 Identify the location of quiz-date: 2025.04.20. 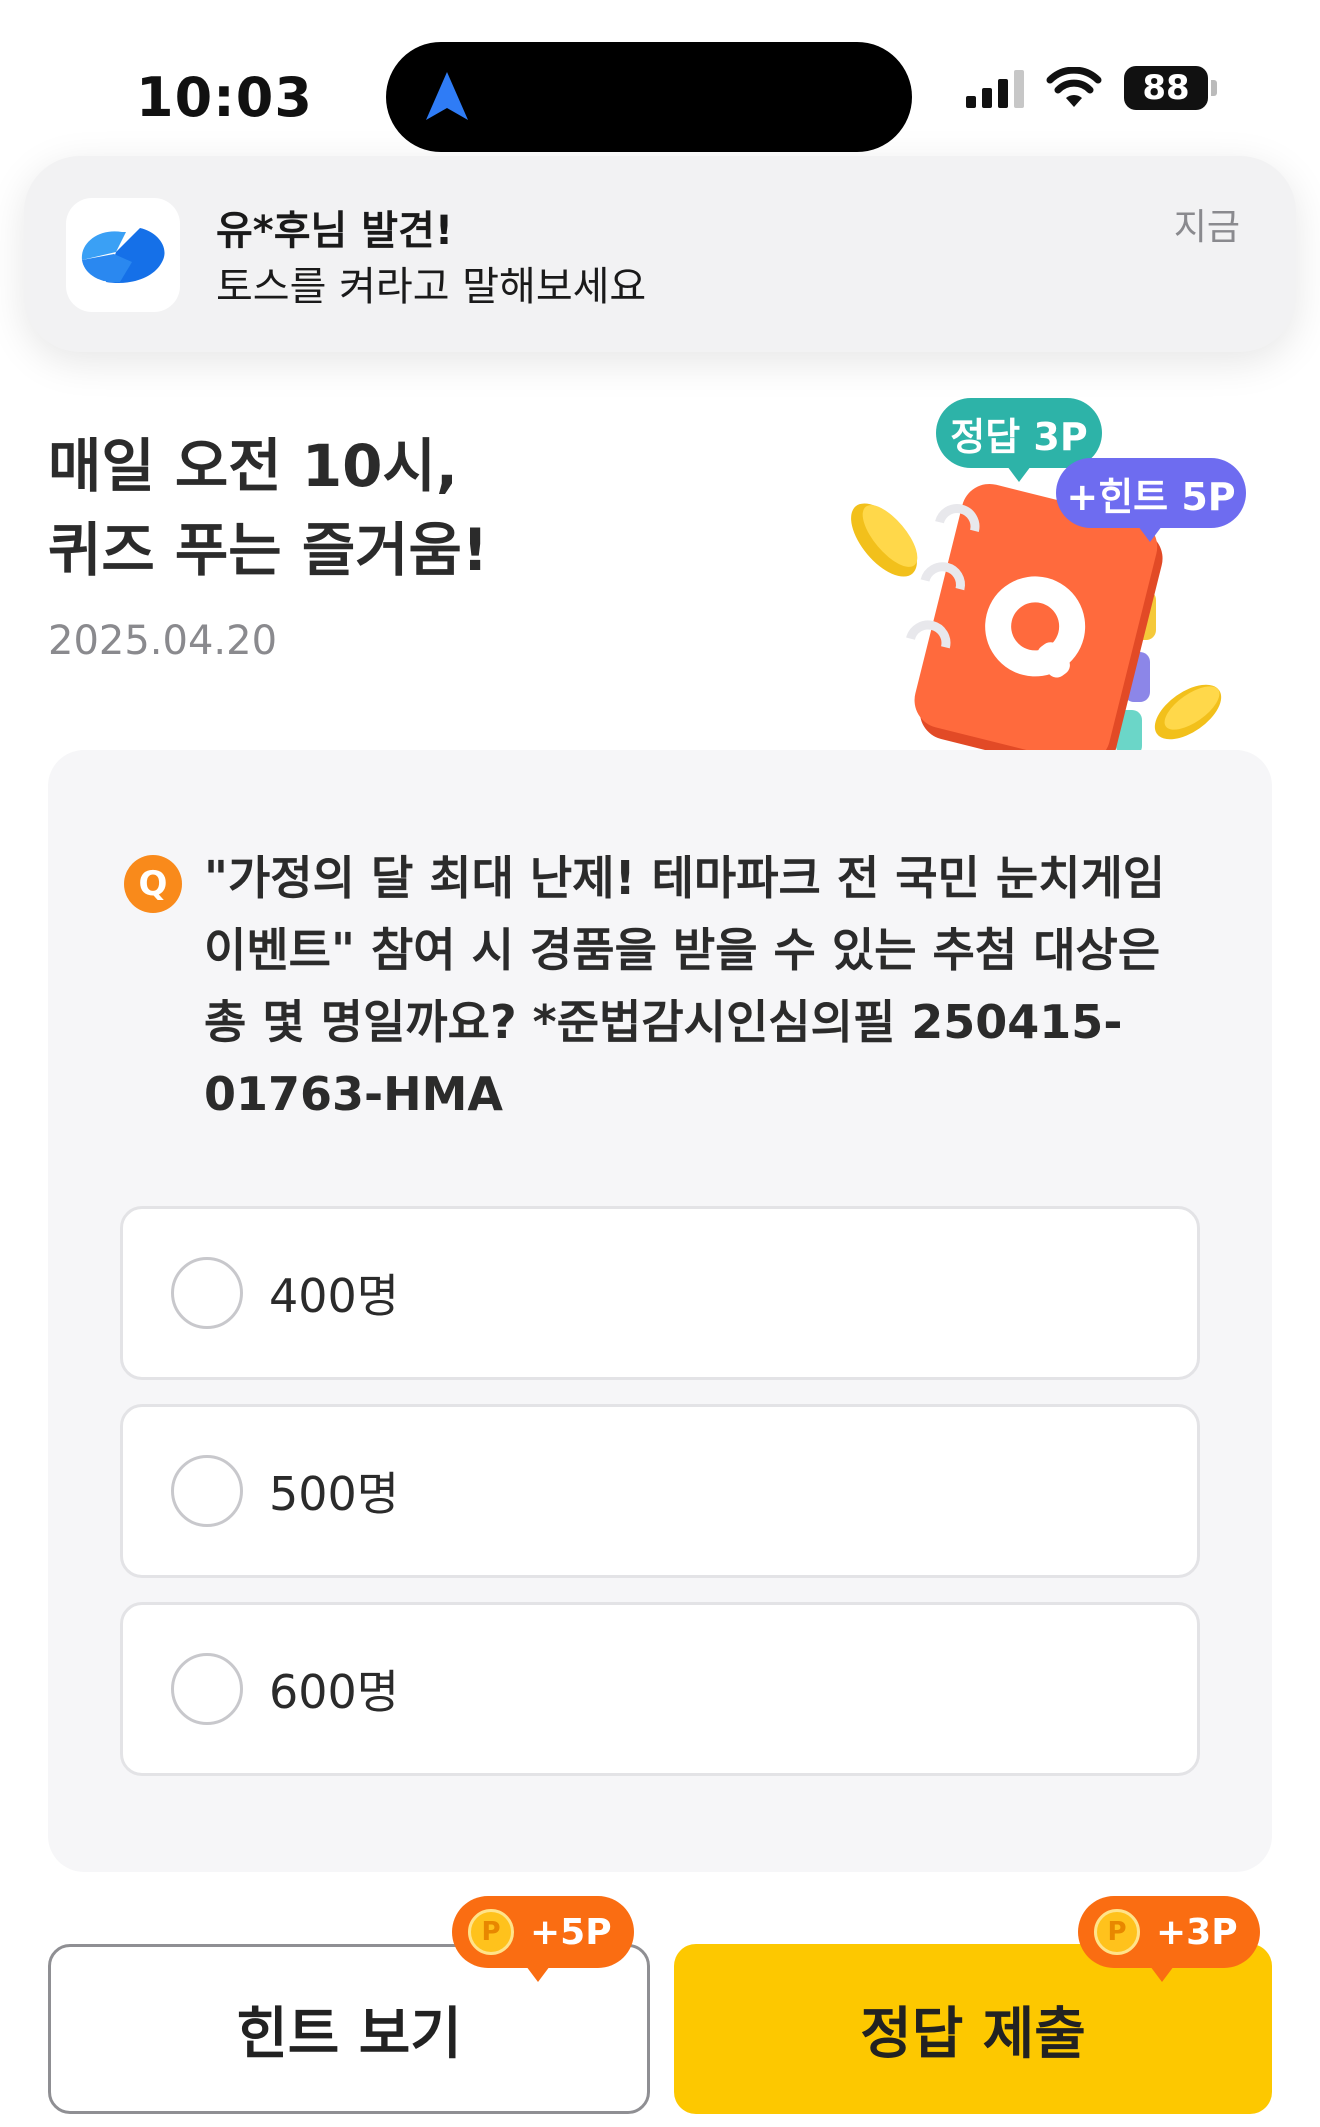
(163, 641).